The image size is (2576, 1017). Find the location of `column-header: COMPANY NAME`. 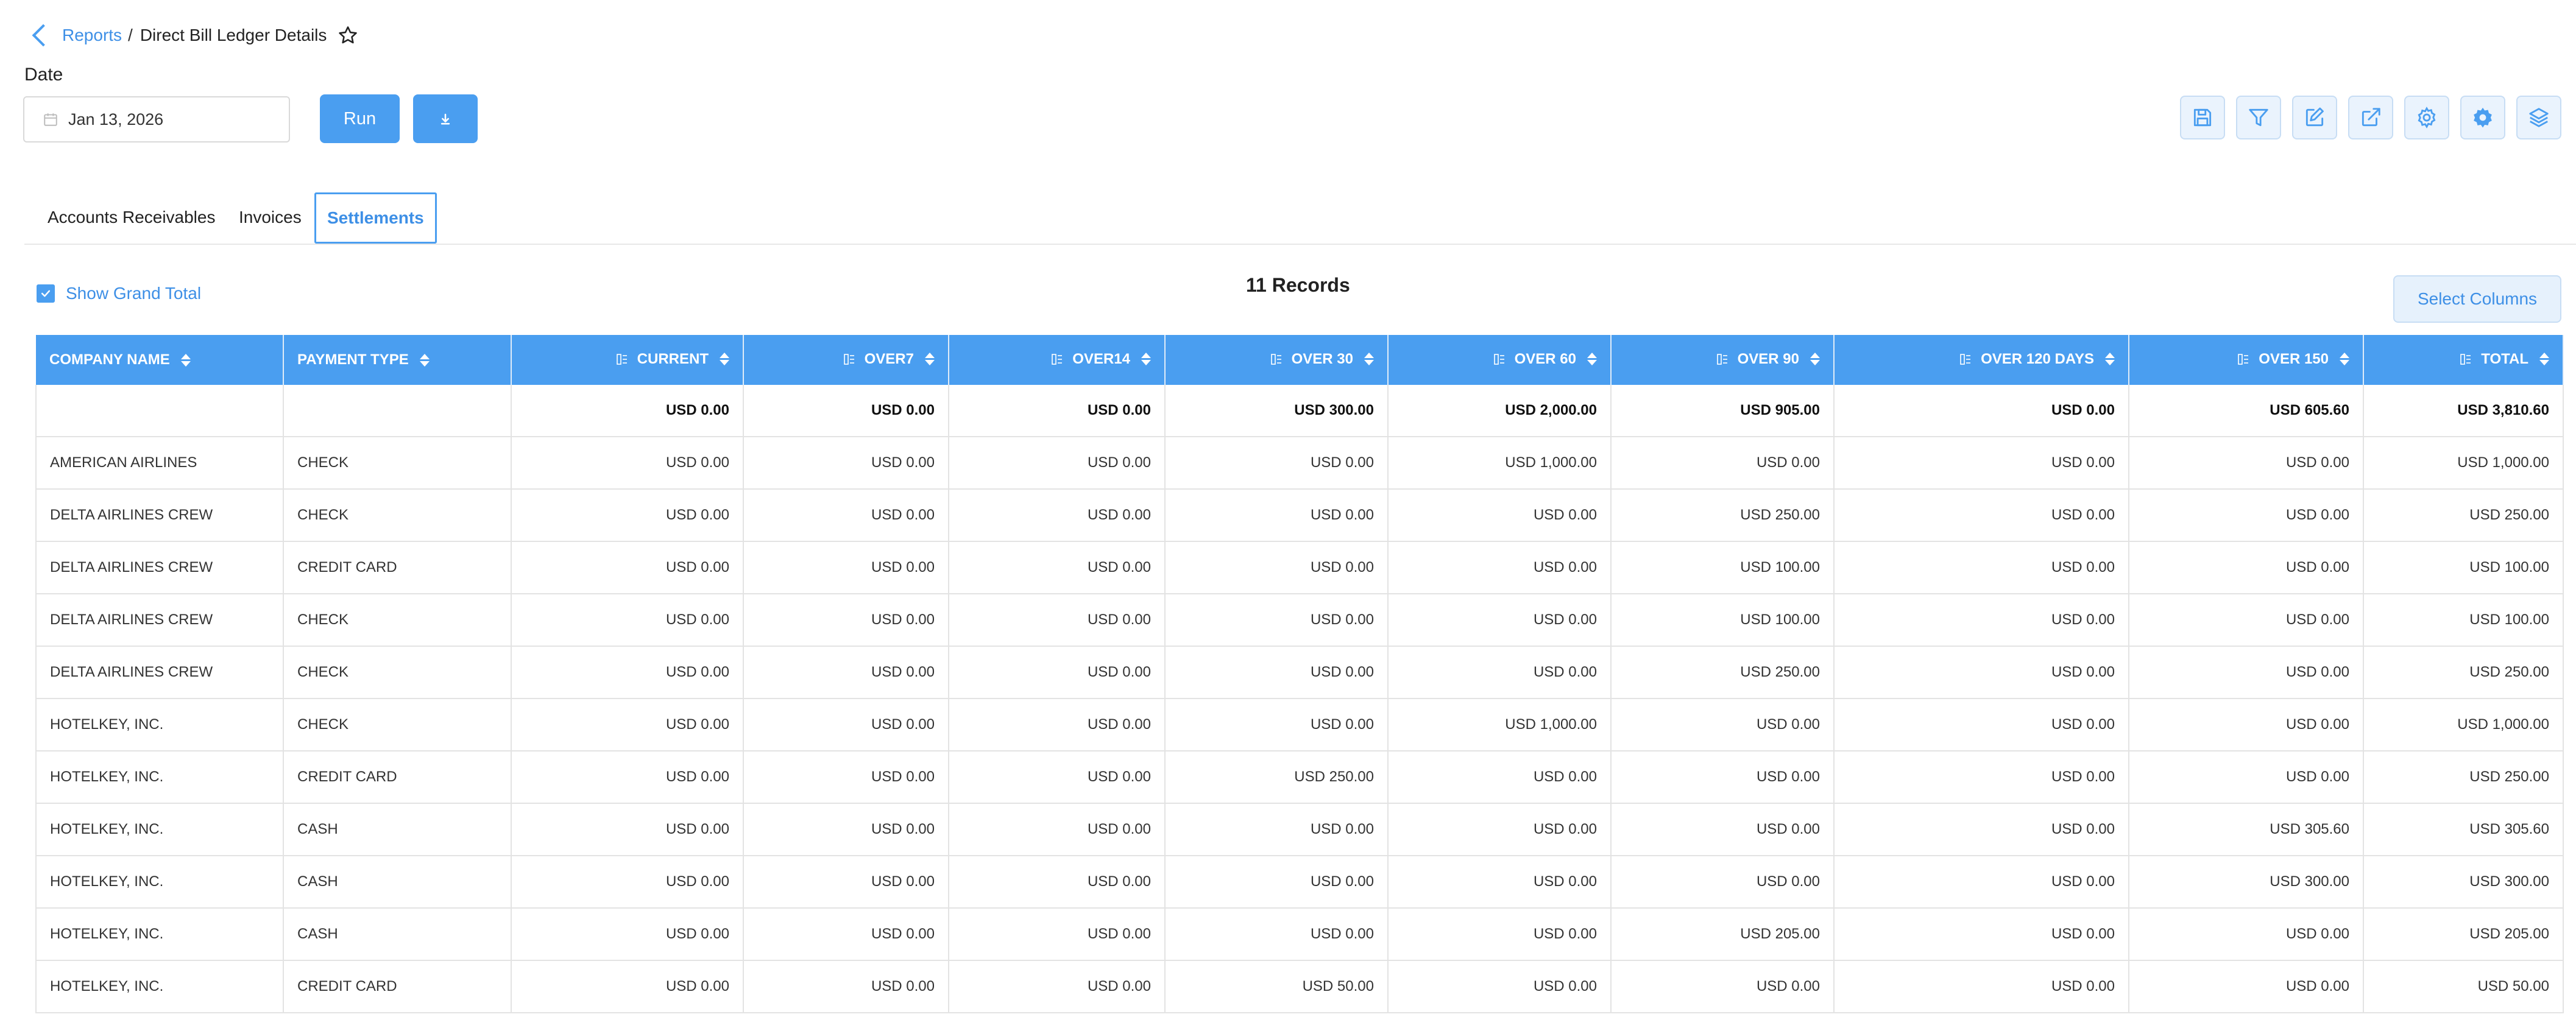

column-header: COMPANY NAME is located at coordinates (160, 360).